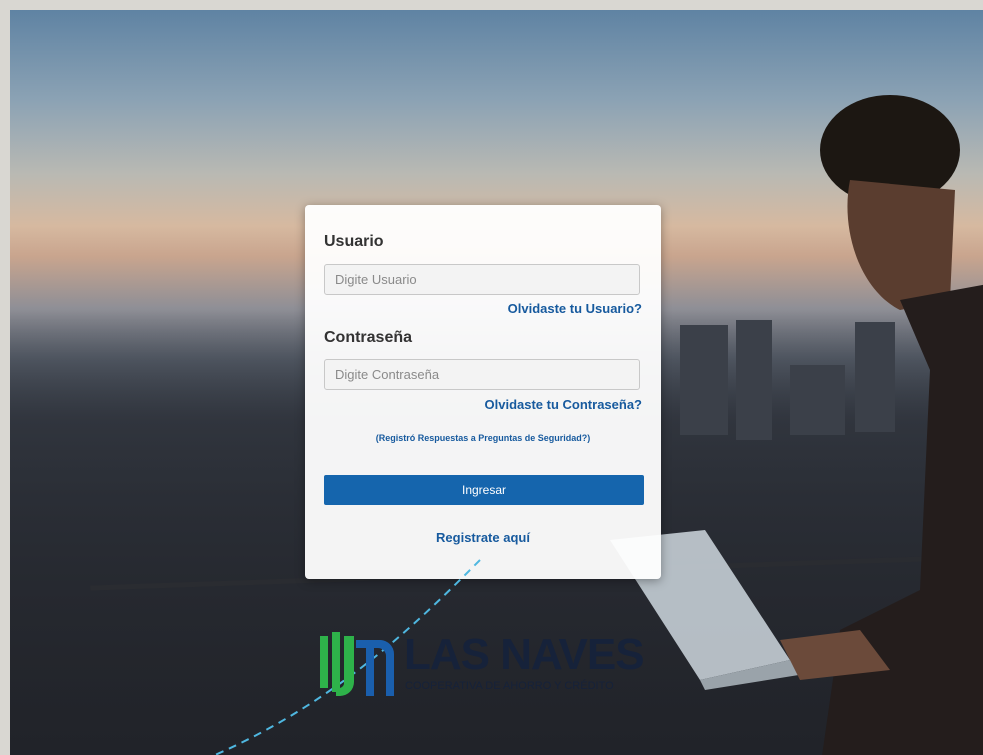 This screenshot has height=755, width=983. What do you see at coordinates (524, 654) in the screenshot?
I see `brand-name: LAS NAVES` at bounding box center [524, 654].